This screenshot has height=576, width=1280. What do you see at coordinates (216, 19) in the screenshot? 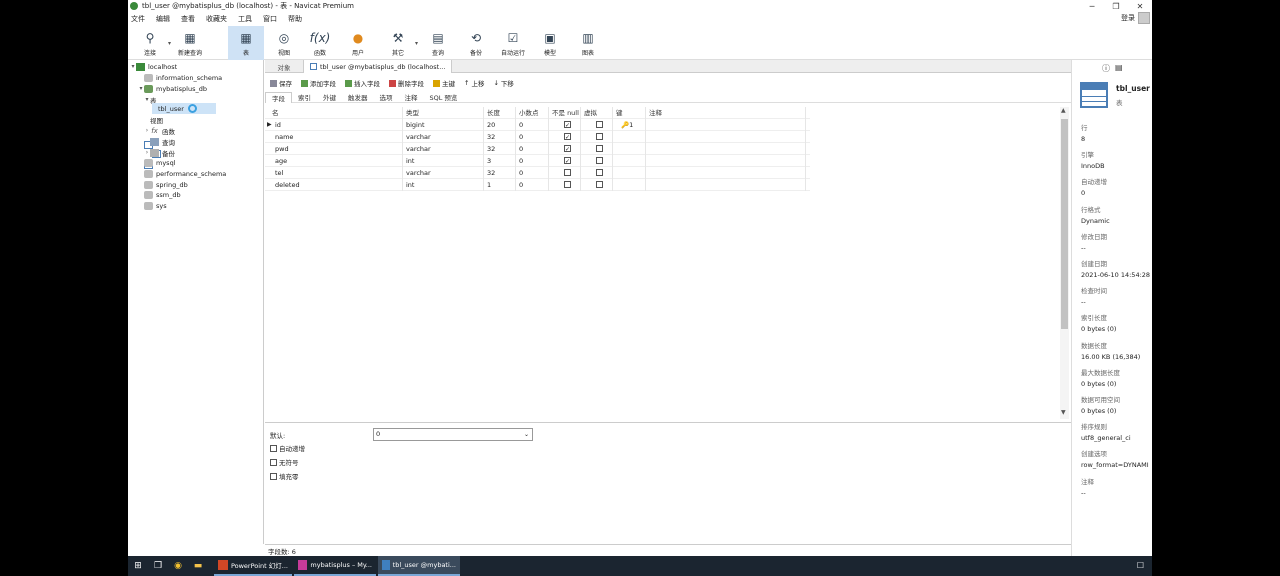
I see `menu-favorites: 收藏夹` at bounding box center [216, 19].